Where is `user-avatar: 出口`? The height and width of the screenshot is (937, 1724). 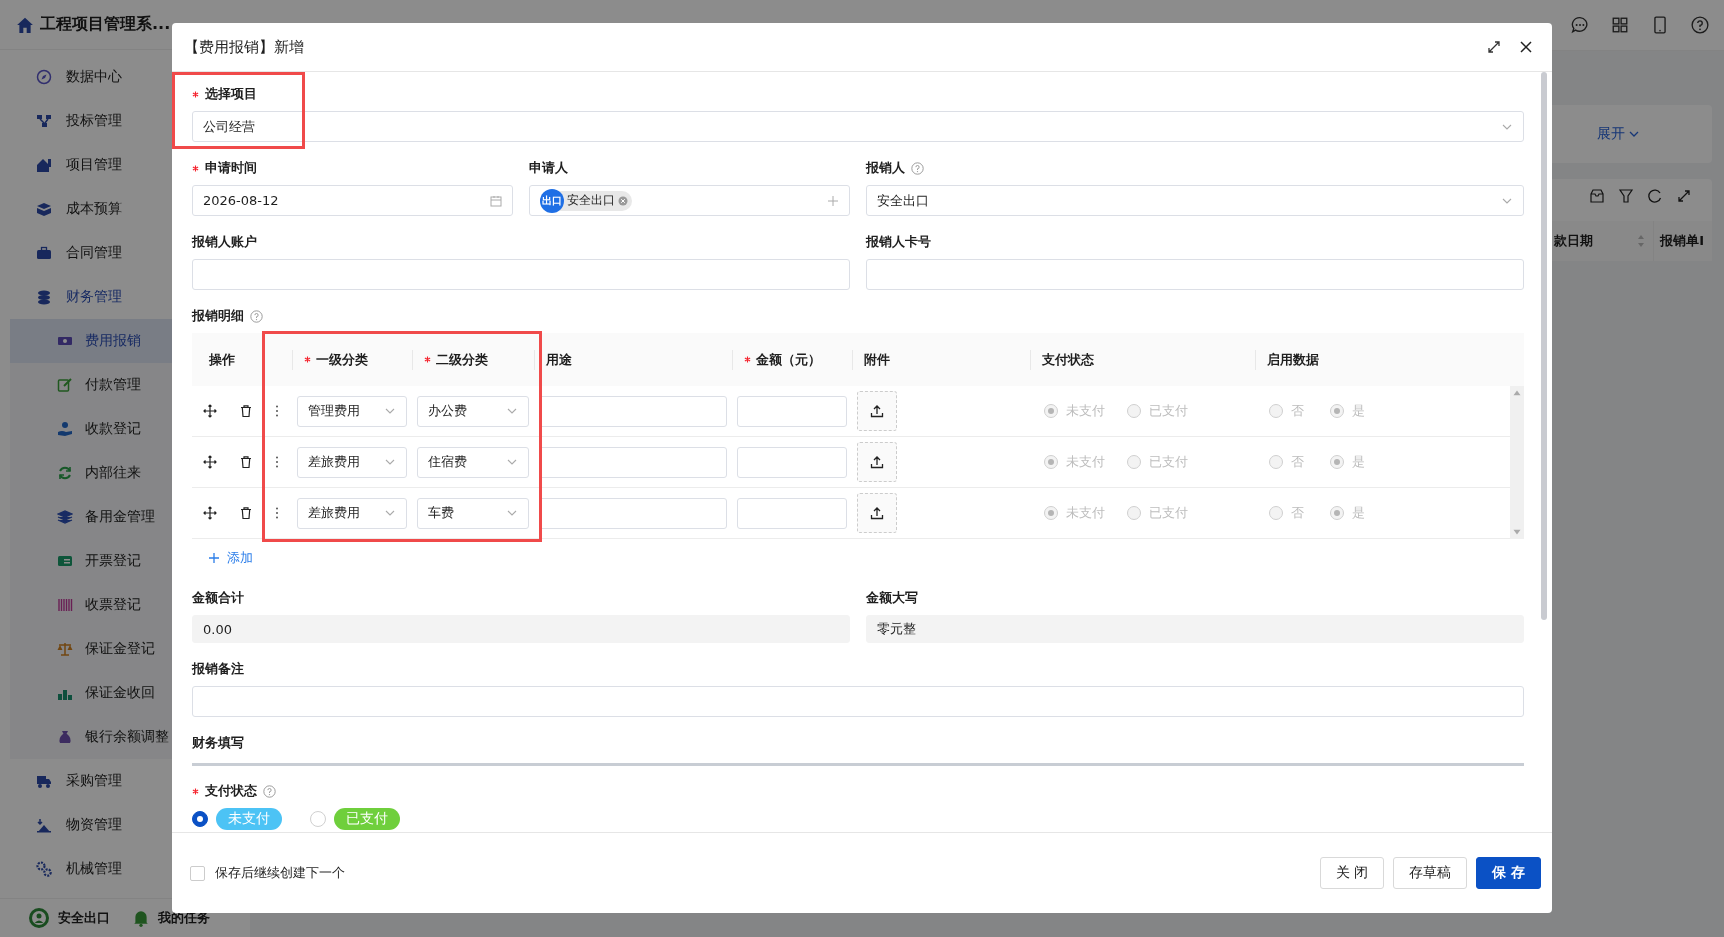
user-avatar: 出口 is located at coordinates (552, 200).